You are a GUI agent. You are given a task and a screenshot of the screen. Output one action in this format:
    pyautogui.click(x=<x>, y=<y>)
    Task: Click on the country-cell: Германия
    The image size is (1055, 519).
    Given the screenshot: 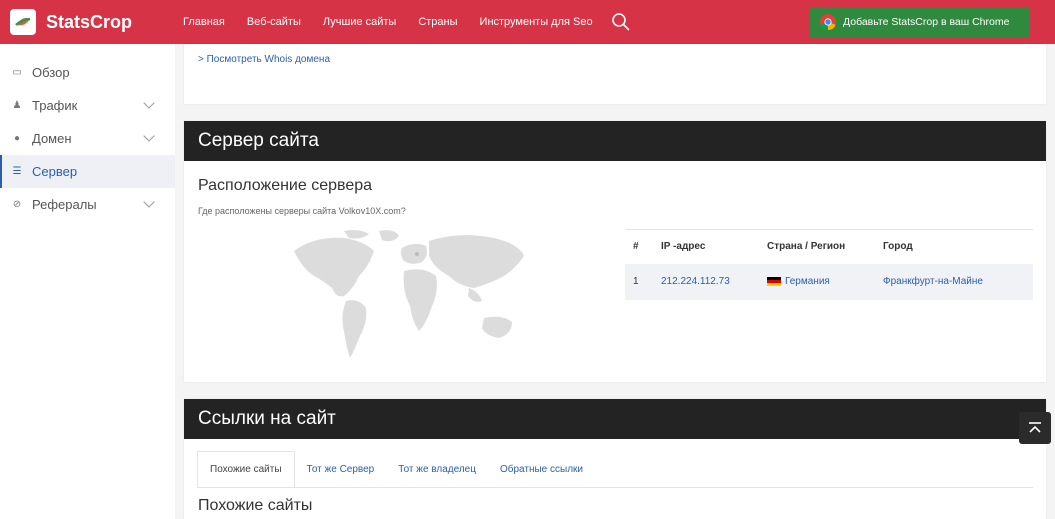 What is the action you would take?
    pyautogui.click(x=817, y=281)
    